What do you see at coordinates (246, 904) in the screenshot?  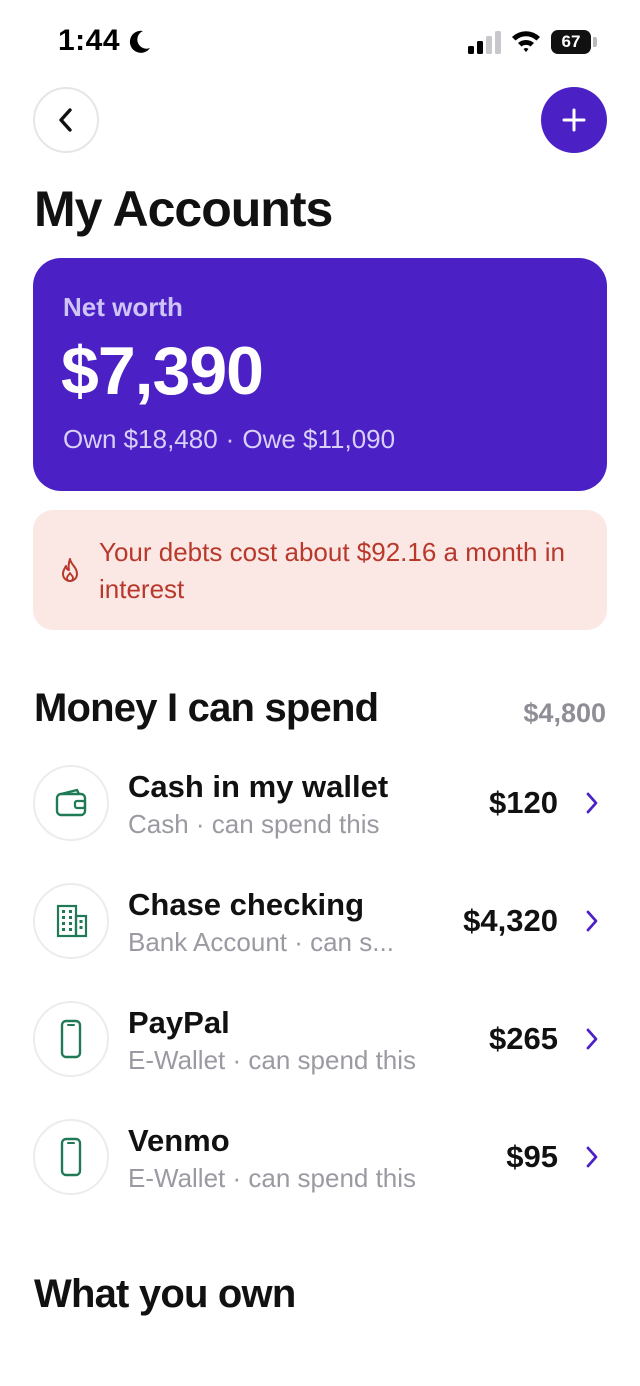 I see `account-name: Chase checking` at bounding box center [246, 904].